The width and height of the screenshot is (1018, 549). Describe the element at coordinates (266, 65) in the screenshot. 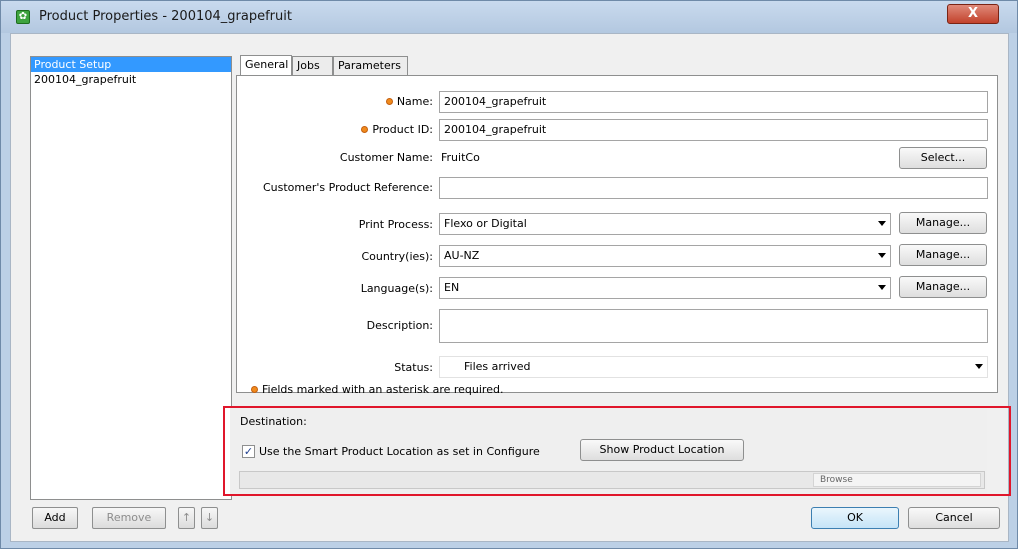

I see `tab-general: General` at that location.